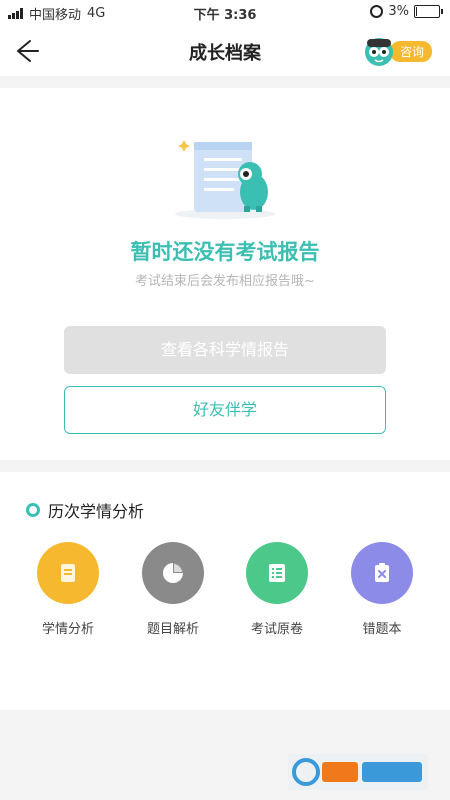  I want to click on consult-button: 咨询, so click(397, 51).